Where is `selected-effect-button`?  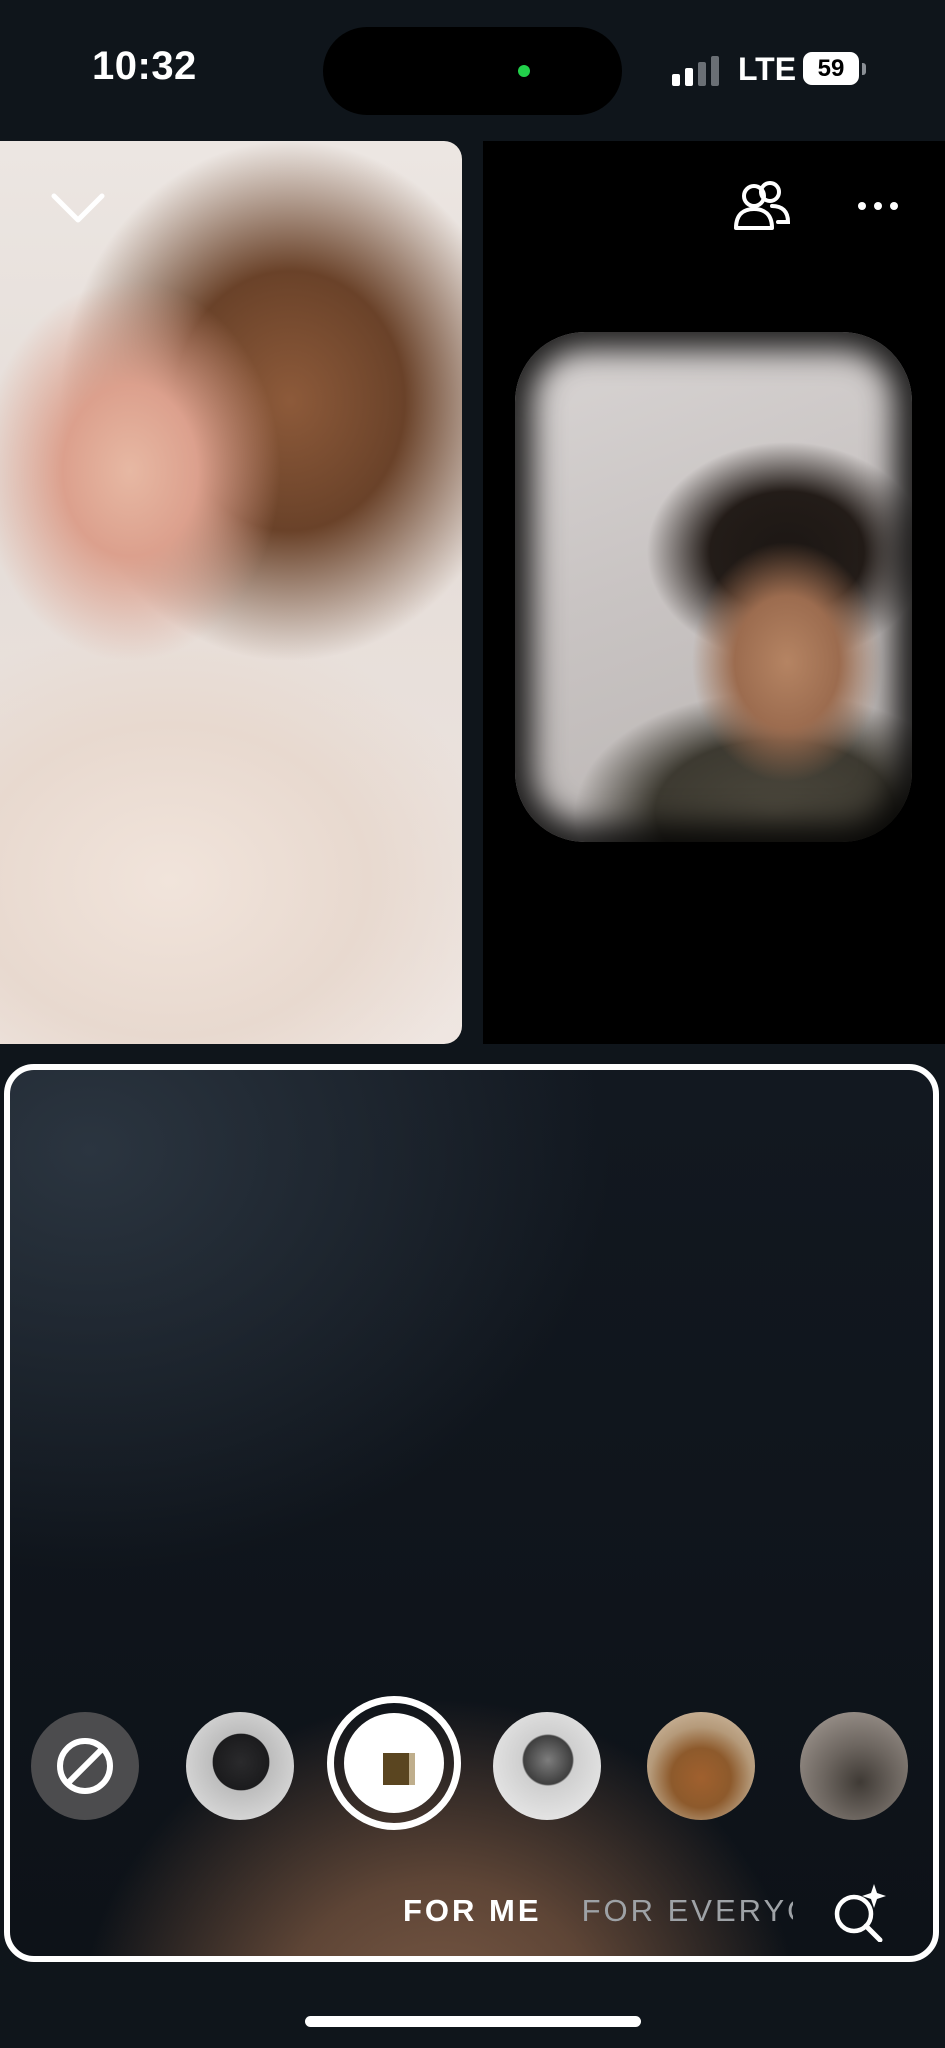
selected-effect-button is located at coordinates (394, 1763).